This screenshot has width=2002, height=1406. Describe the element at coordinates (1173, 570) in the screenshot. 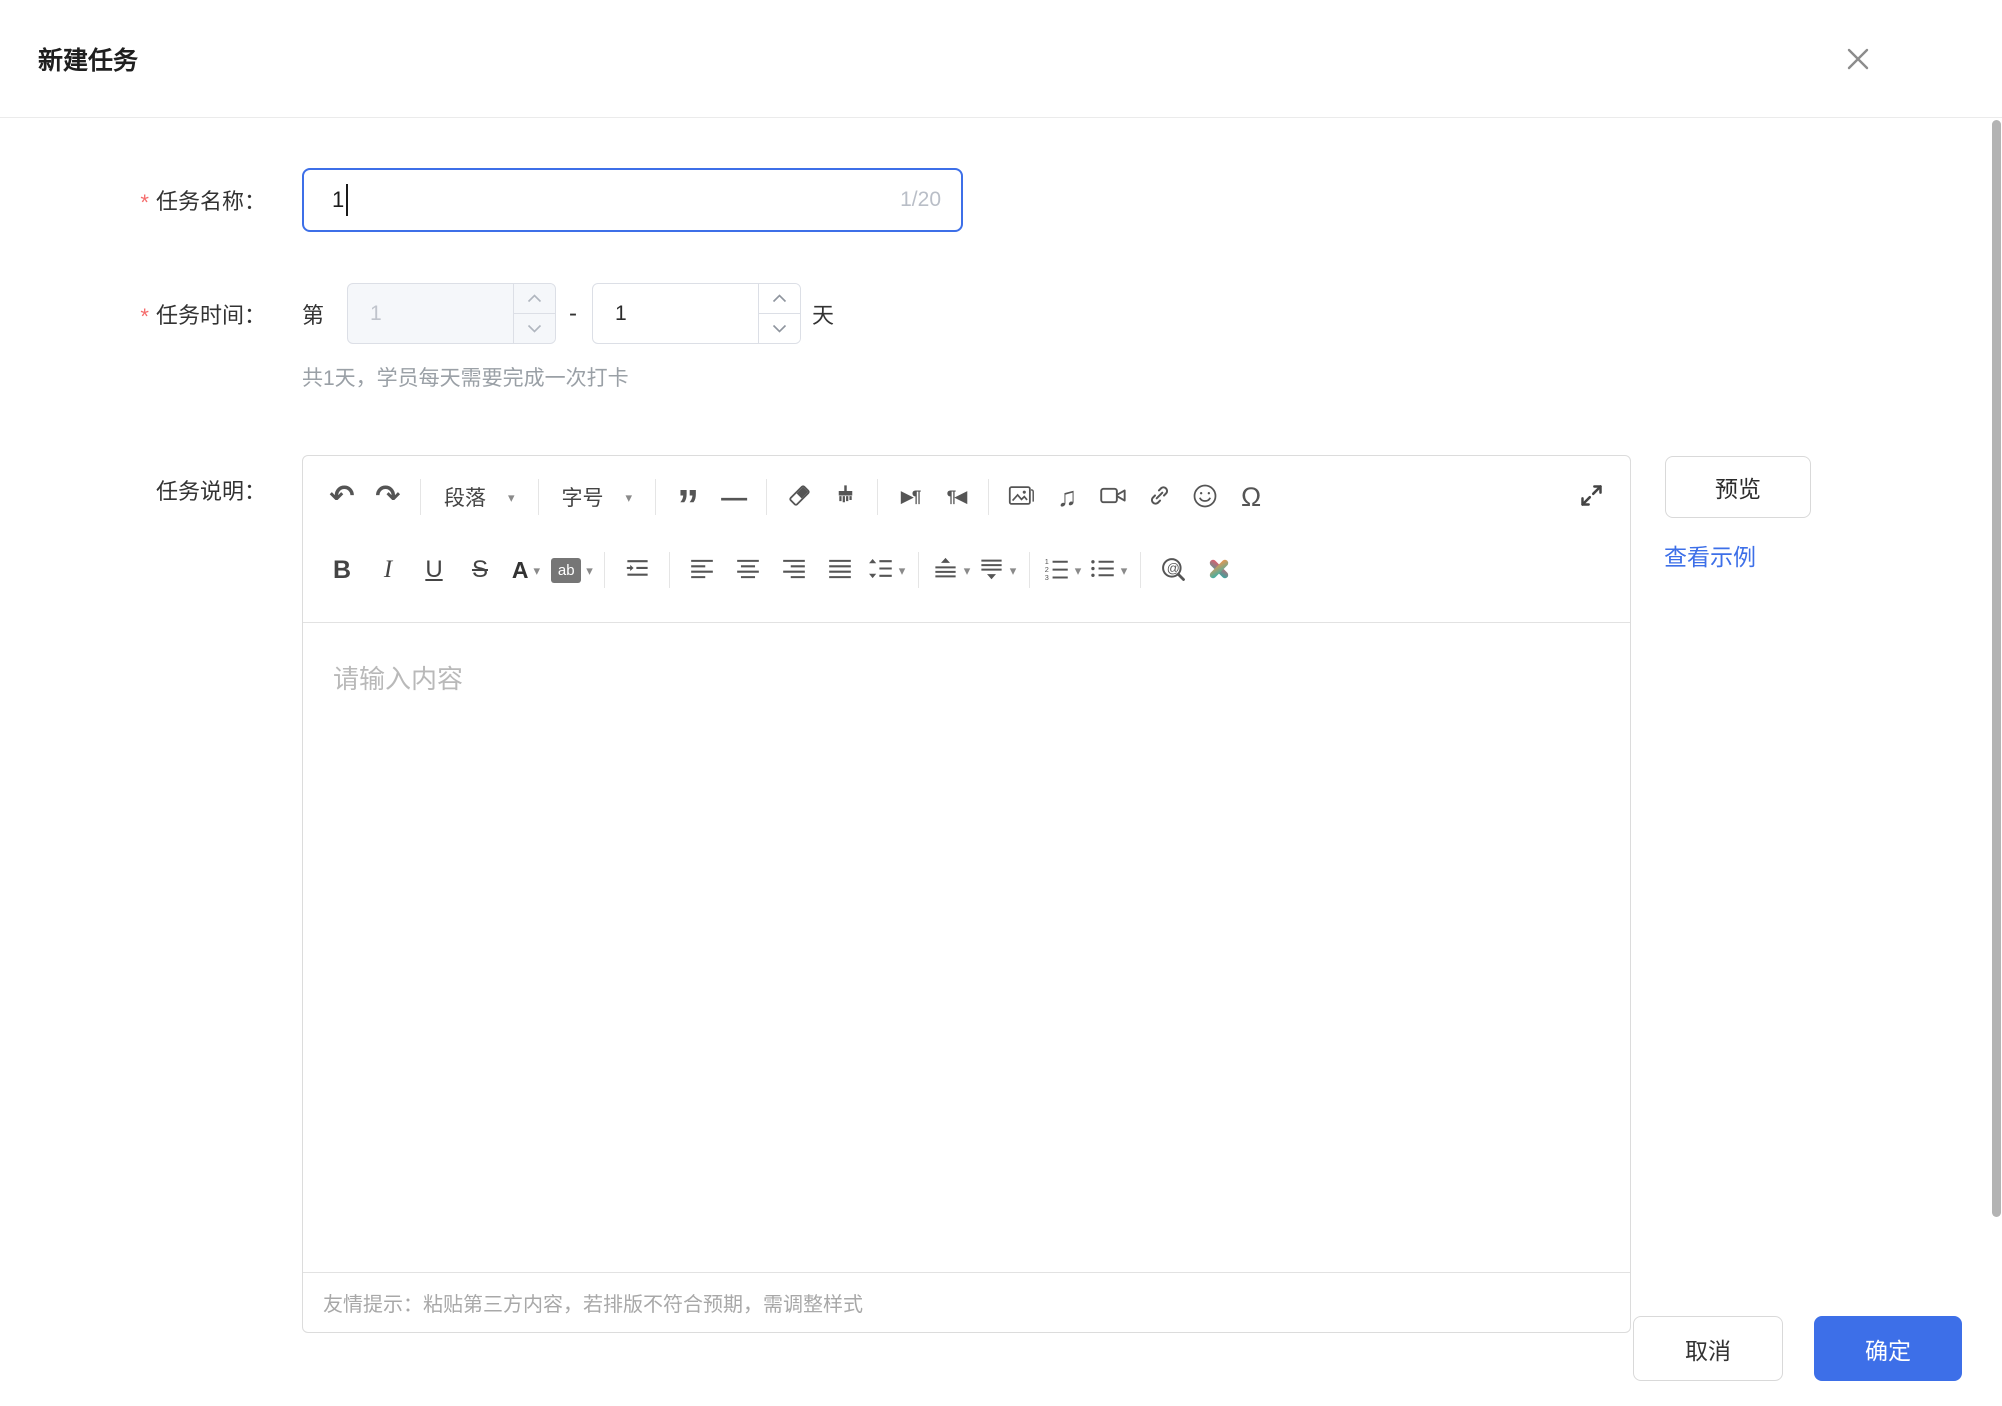

I see `mention-search-button: @` at that location.